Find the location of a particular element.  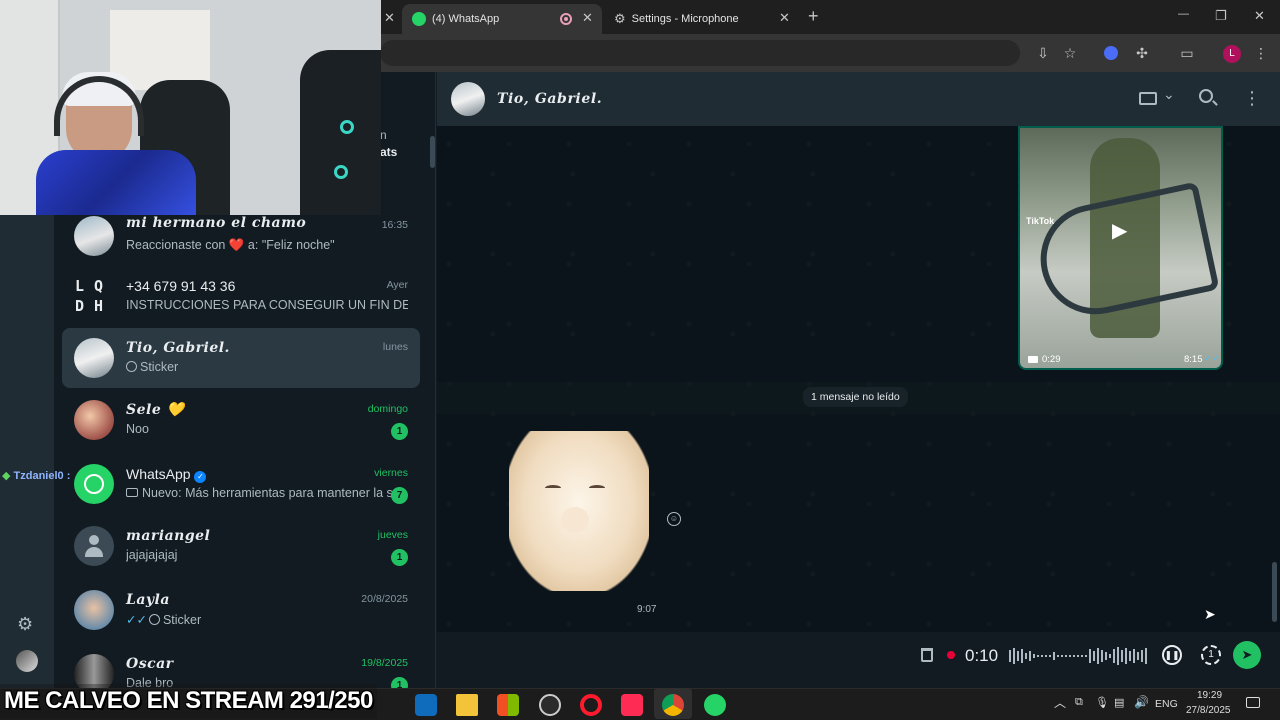

chat-name: Tio, Gabriel. is located at coordinates (178, 348).